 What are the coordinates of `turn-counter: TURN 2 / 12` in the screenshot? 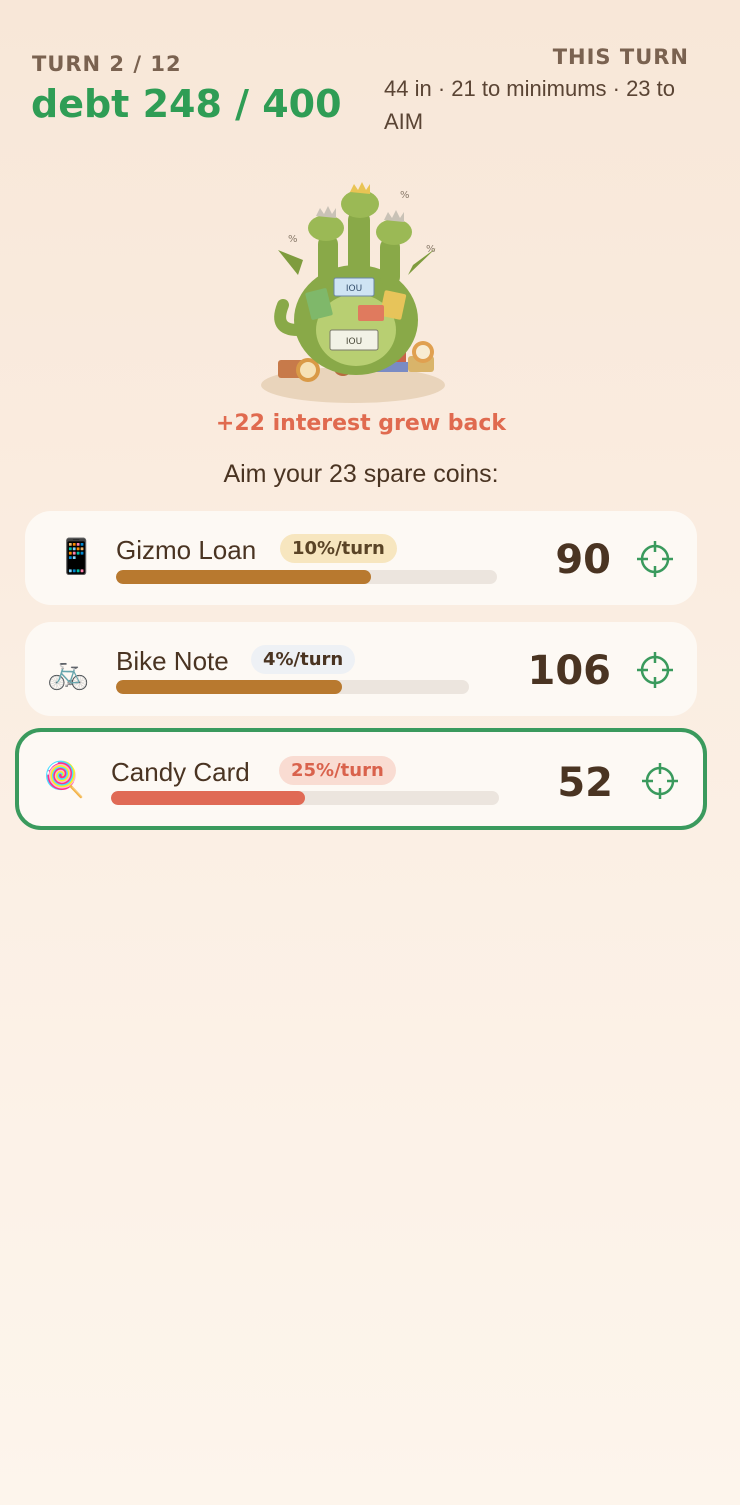 It's located at (107, 64).